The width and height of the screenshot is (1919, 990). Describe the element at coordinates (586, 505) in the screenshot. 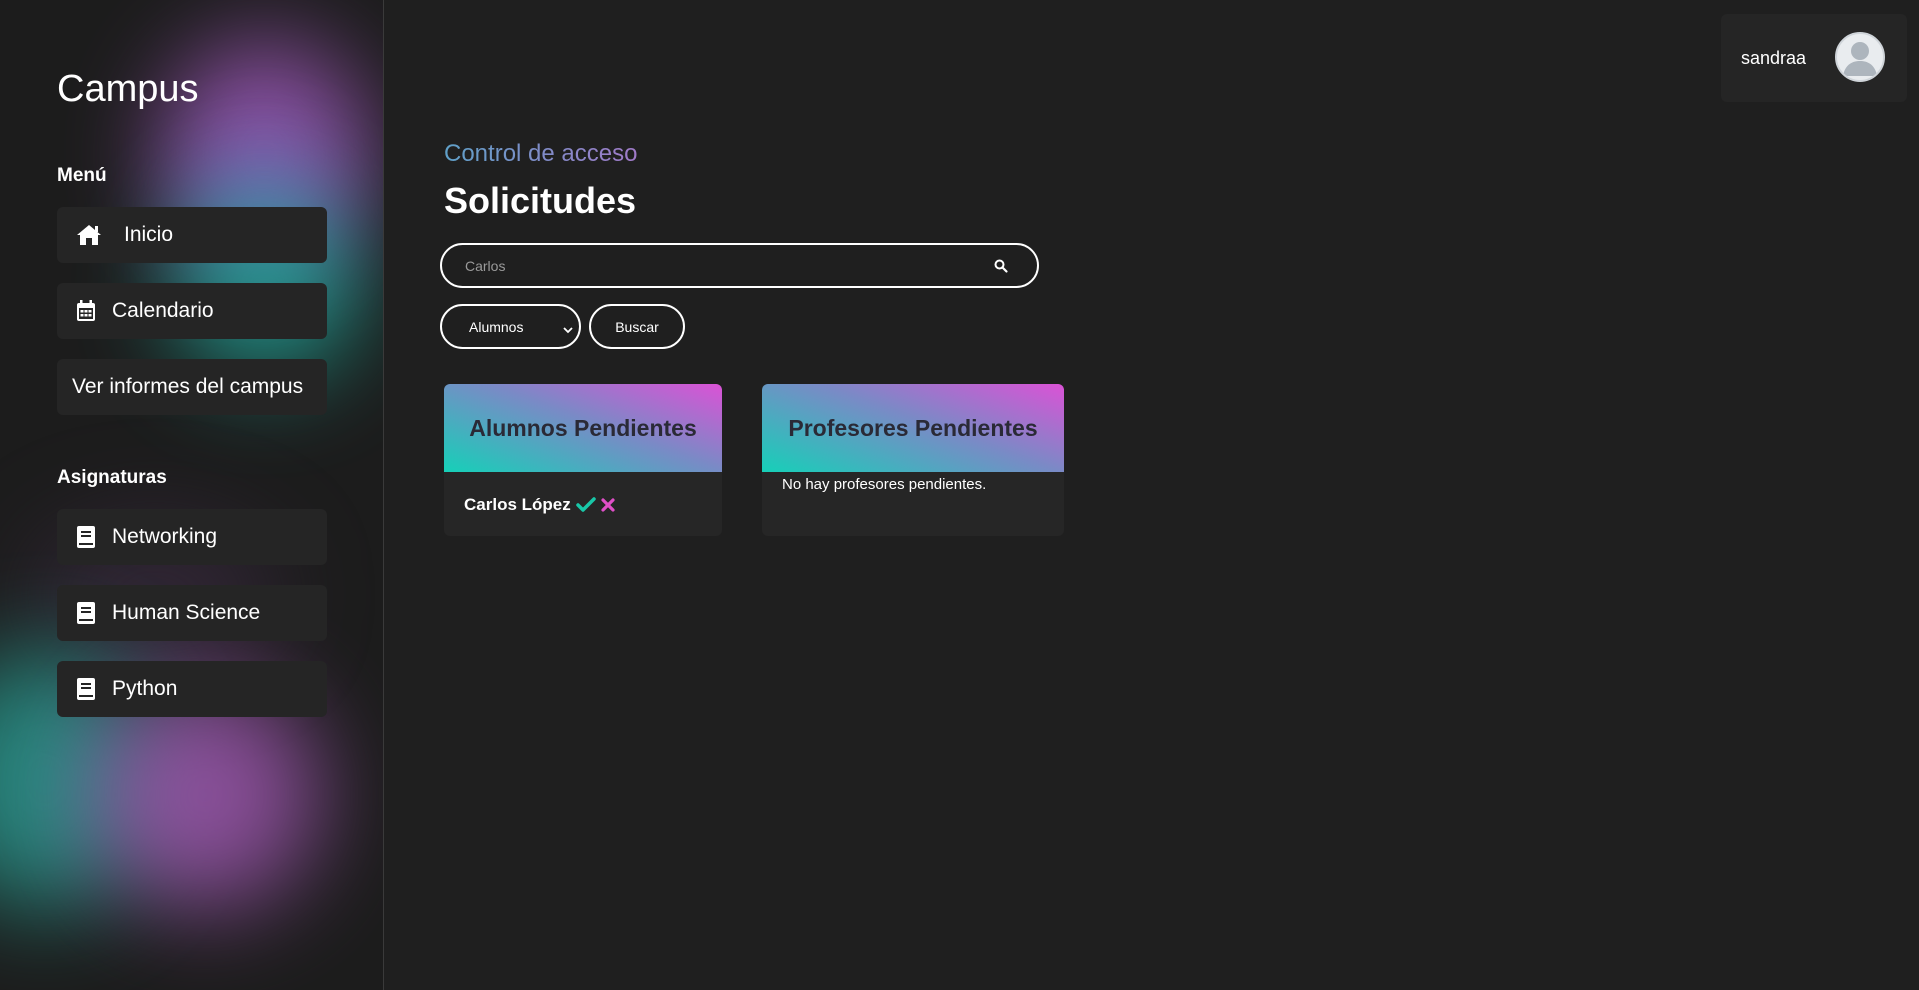

I see `check-icon` at that location.